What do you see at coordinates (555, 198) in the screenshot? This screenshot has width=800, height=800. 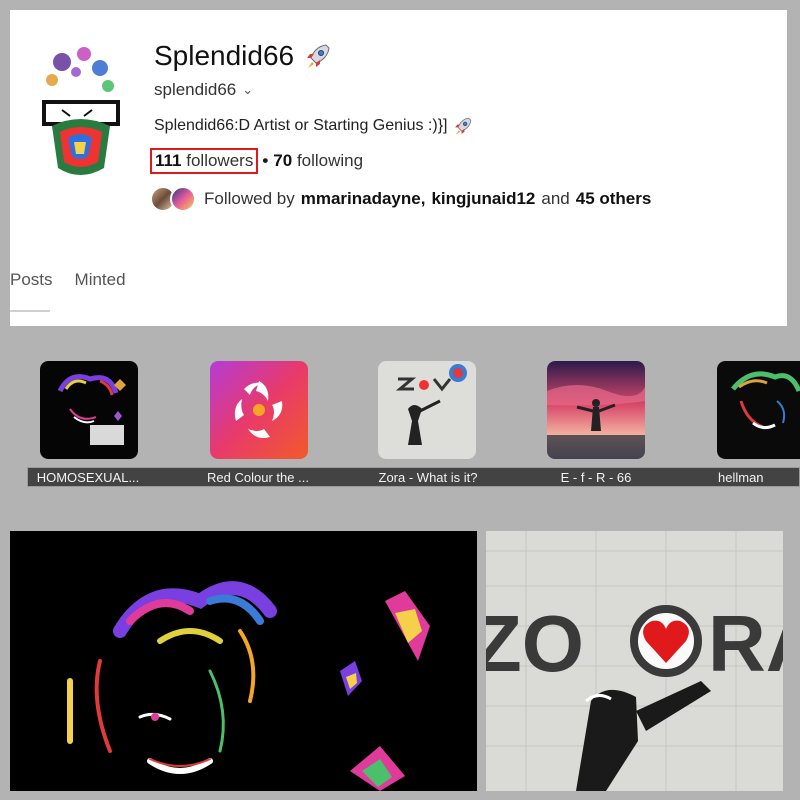 I see `followed-by-and: and` at bounding box center [555, 198].